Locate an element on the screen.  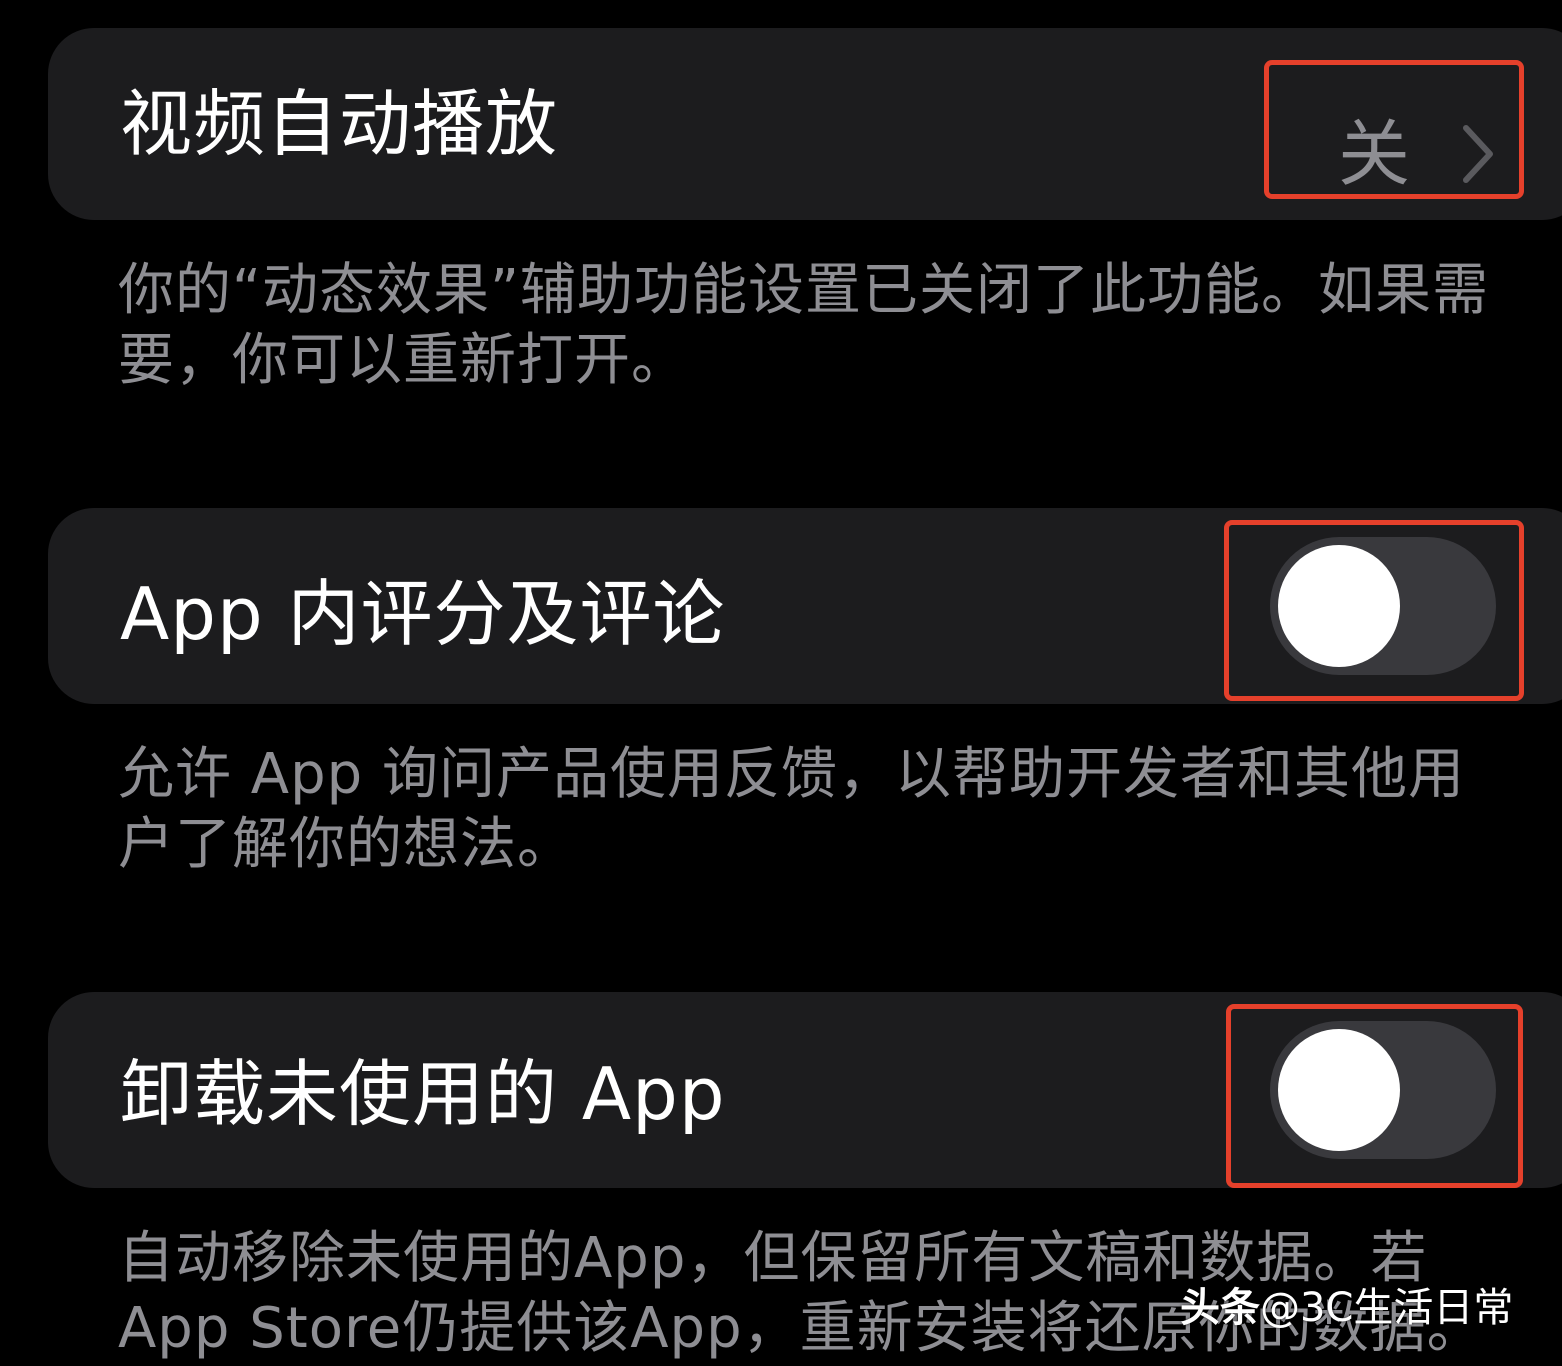
video-autoplay-footer: 你的“动态效果”辅助功能设置已关闭了此功能。如果需要，你可以重新打开。 is located at coordinates (804, 325).